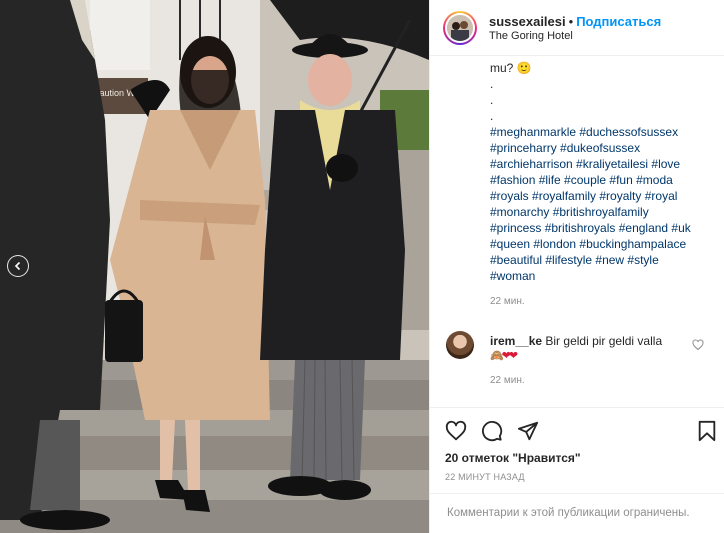 The height and width of the screenshot is (533, 724). I want to click on hashtag-line: #royals #royalfamily #royalty #royal, so click(605, 196).